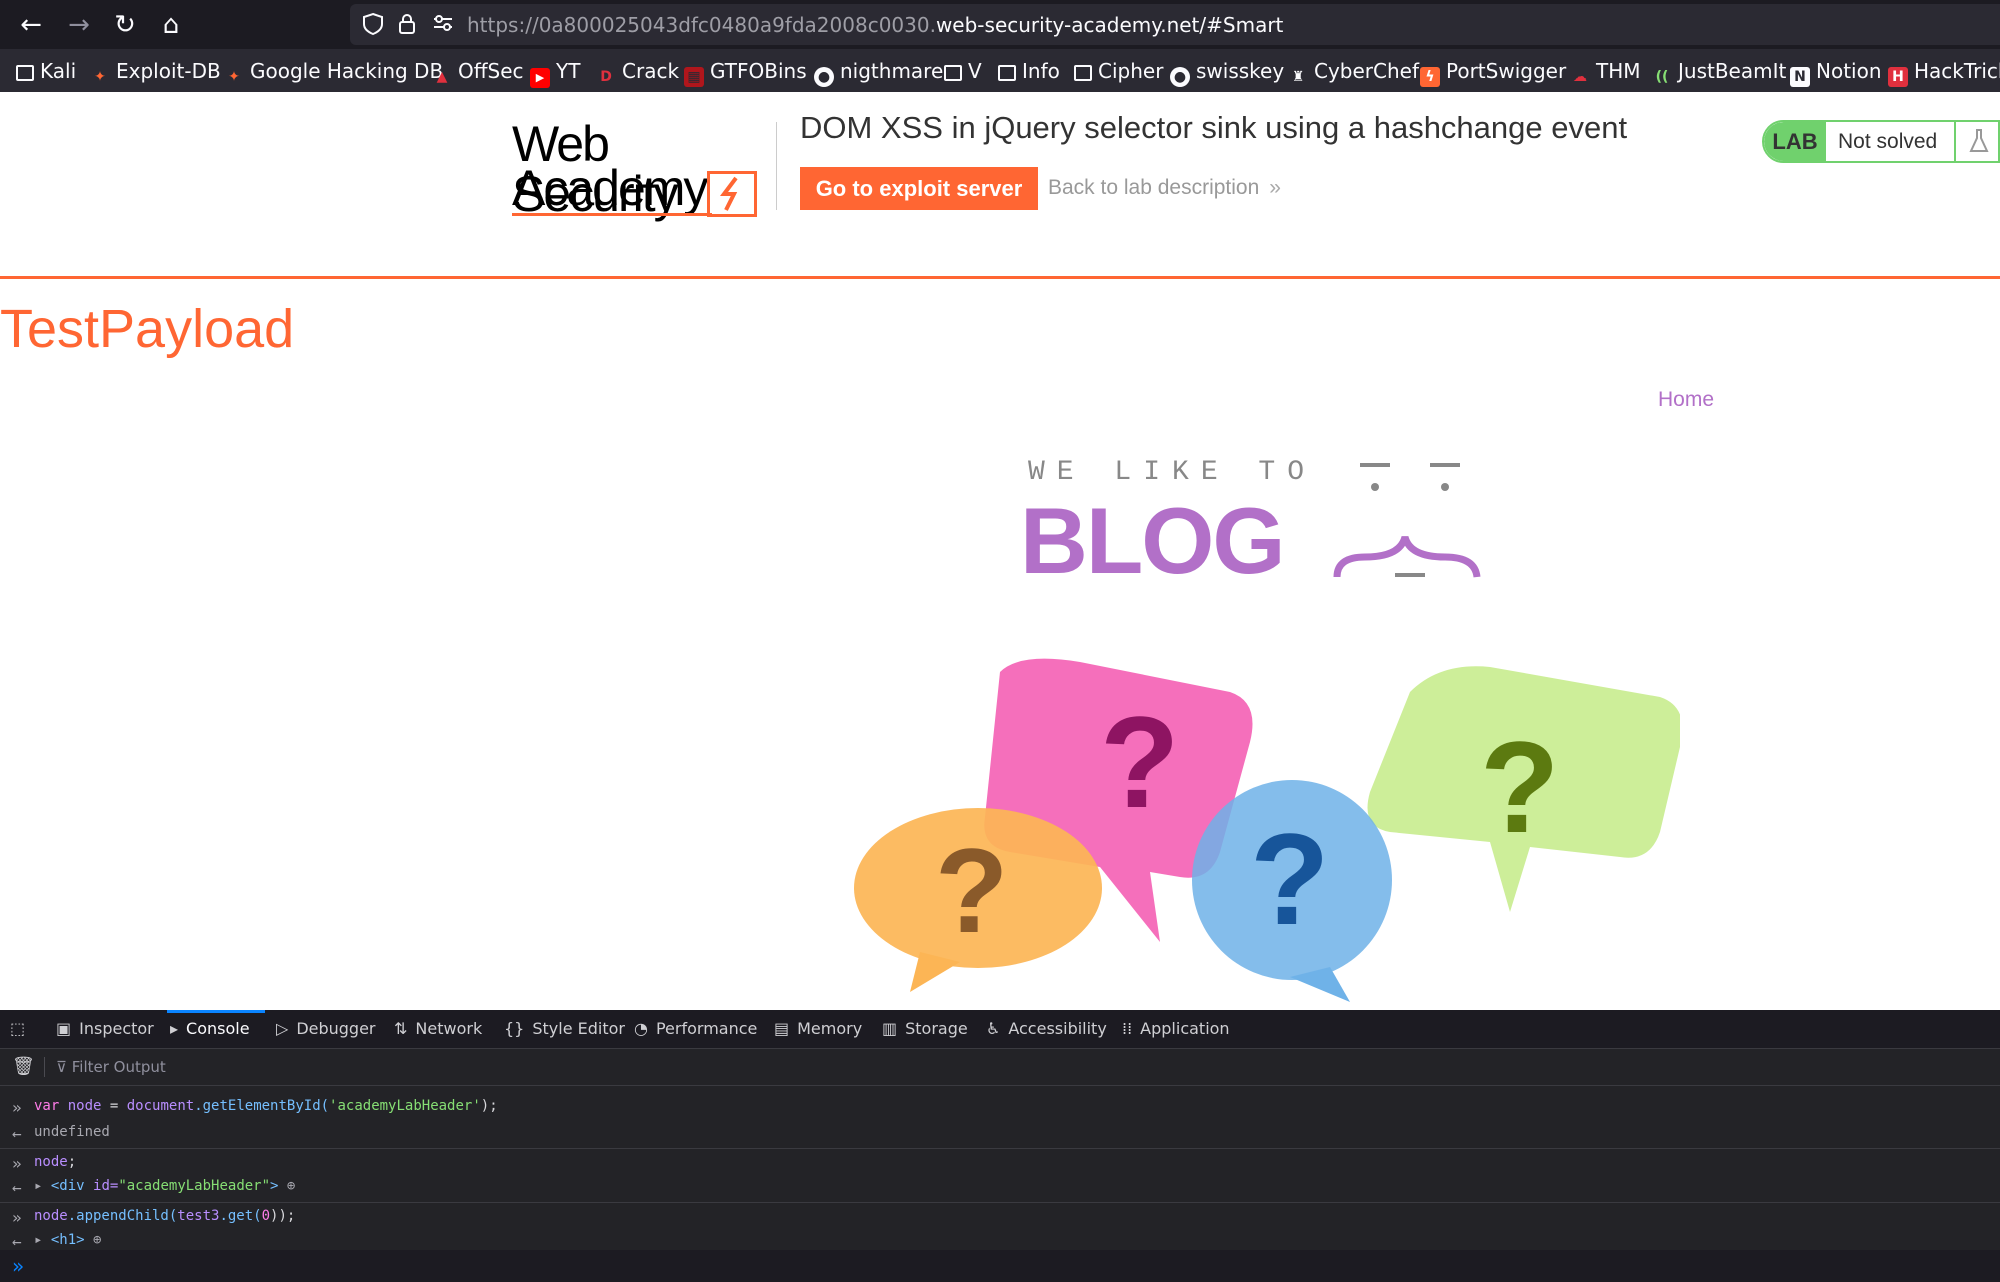 The width and height of the screenshot is (2000, 1282). I want to click on console-input: », so click(1000, 1266).